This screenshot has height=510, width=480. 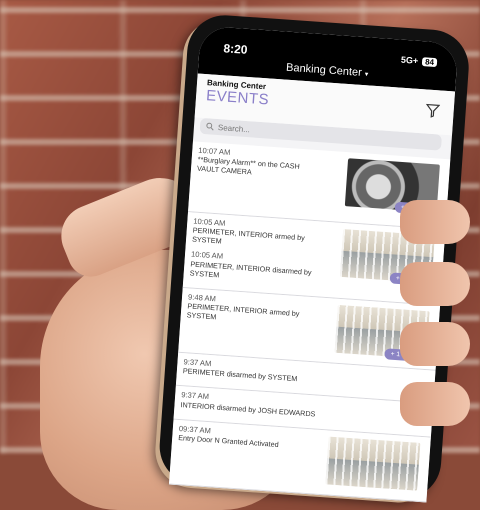 I want to click on filter-icon, so click(x=433, y=110).